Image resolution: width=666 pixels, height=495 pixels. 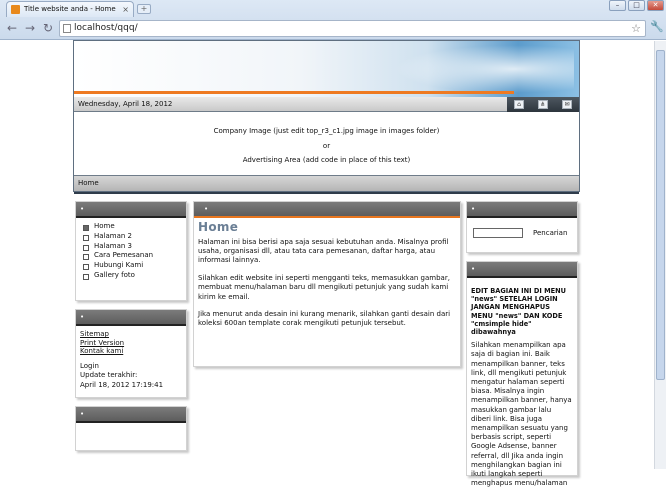 I want to click on main-header: •, so click(x=327, y=210).